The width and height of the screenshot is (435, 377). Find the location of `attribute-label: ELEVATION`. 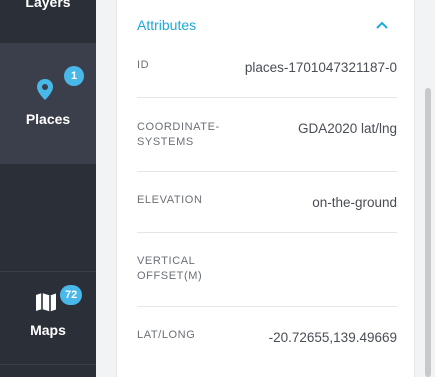

attribute-label: ELEVATION is located at coordinates (170, 200).